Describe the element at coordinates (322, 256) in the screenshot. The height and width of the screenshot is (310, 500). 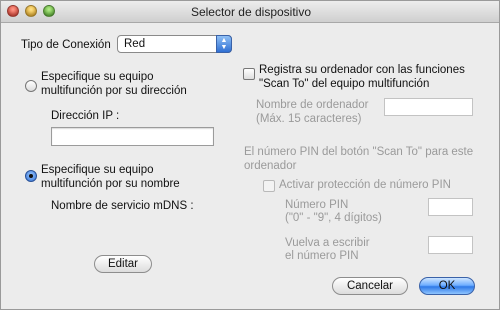
I see `repin-label-line2: el número PIN` at that location.